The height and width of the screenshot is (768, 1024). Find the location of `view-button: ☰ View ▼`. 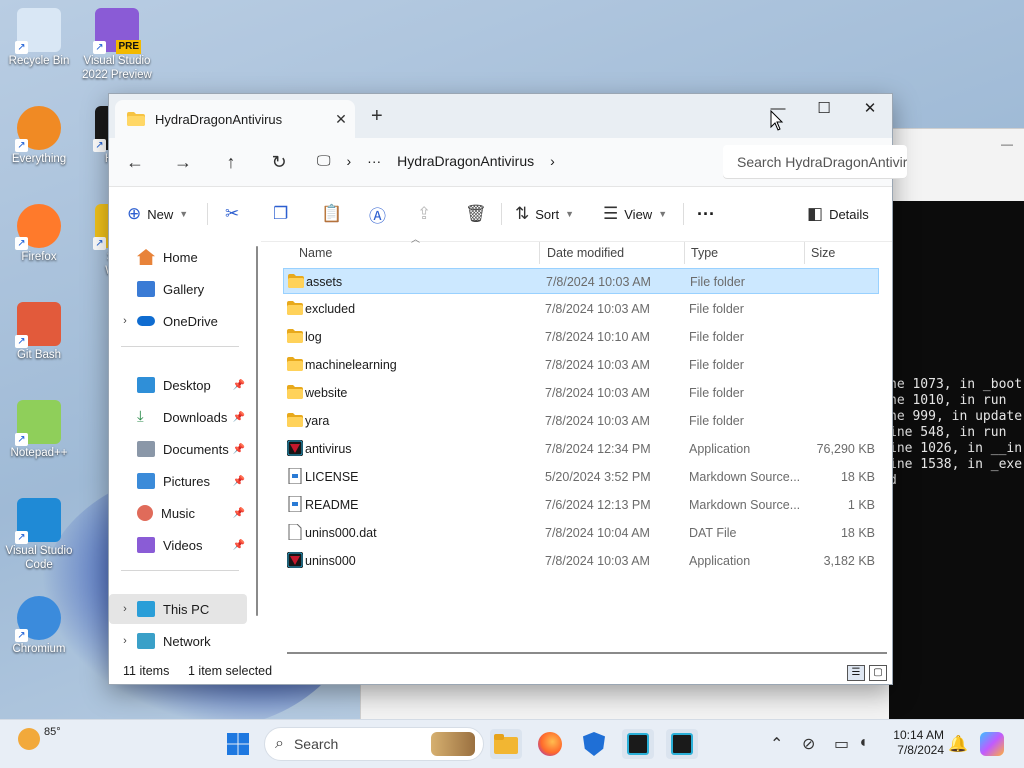

view-button: ☰ View ▼ is located at coordinates (635, 214).